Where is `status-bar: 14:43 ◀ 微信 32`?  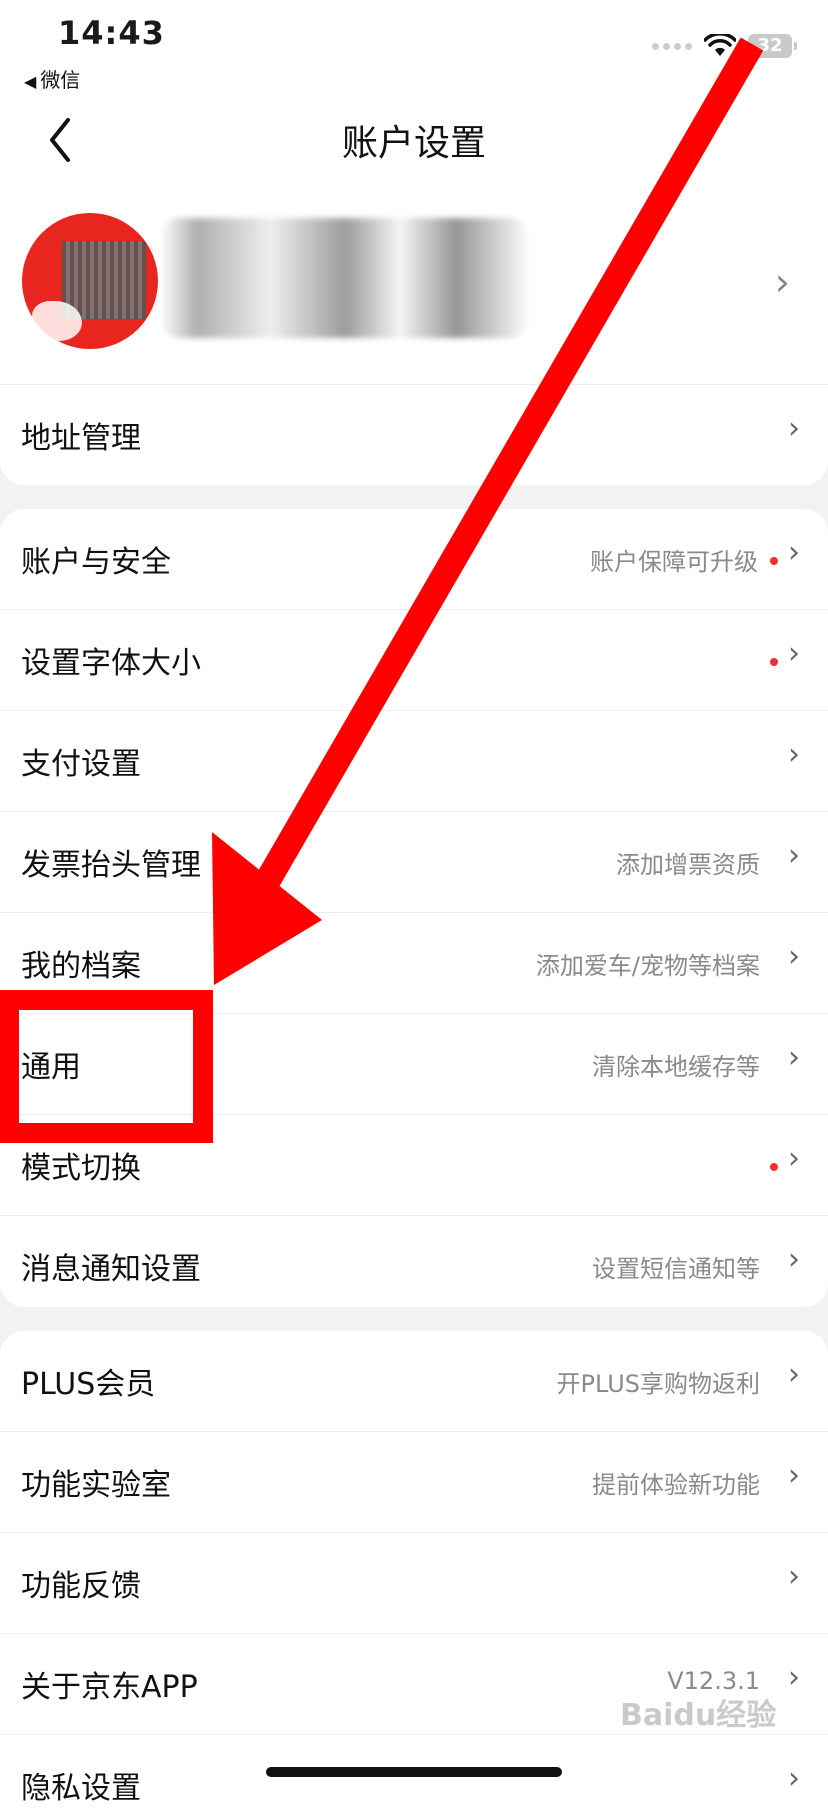 status-bar: 14:43 ◀ 微信 32 is located at coordinates (414, 46).